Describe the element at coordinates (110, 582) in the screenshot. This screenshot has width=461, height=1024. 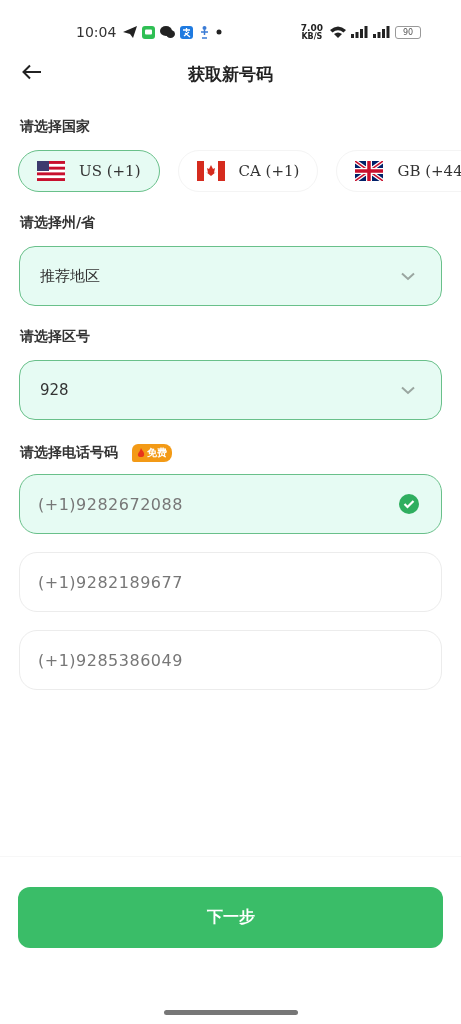
I see `phone-number: (+1)9282189677` at that location.